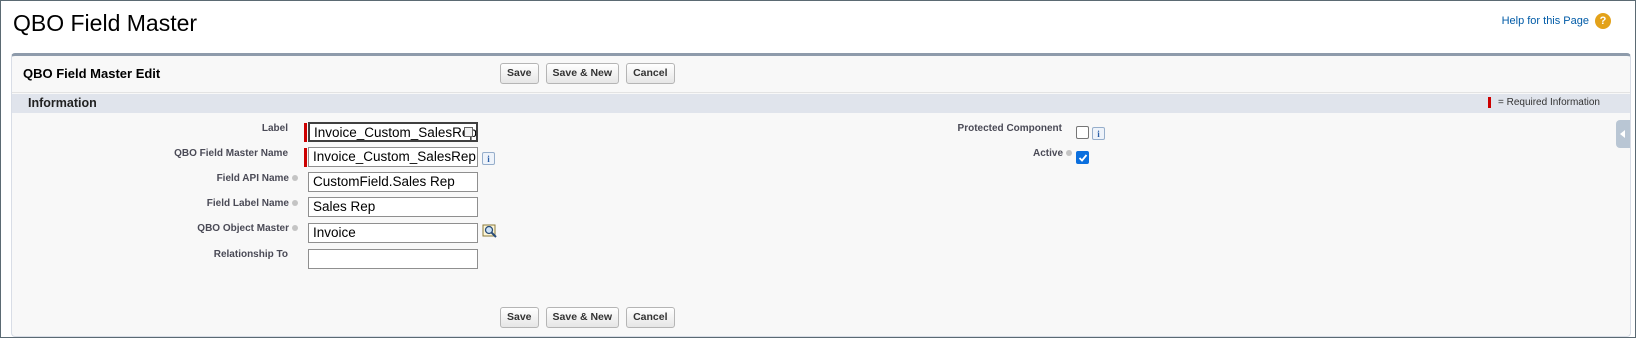 This screenshot has width=1636, height=338. What do you see at coordinates (1082, 132) in the screenshot?
I see `protected-checkbox` at bounding box center [1082, 132].